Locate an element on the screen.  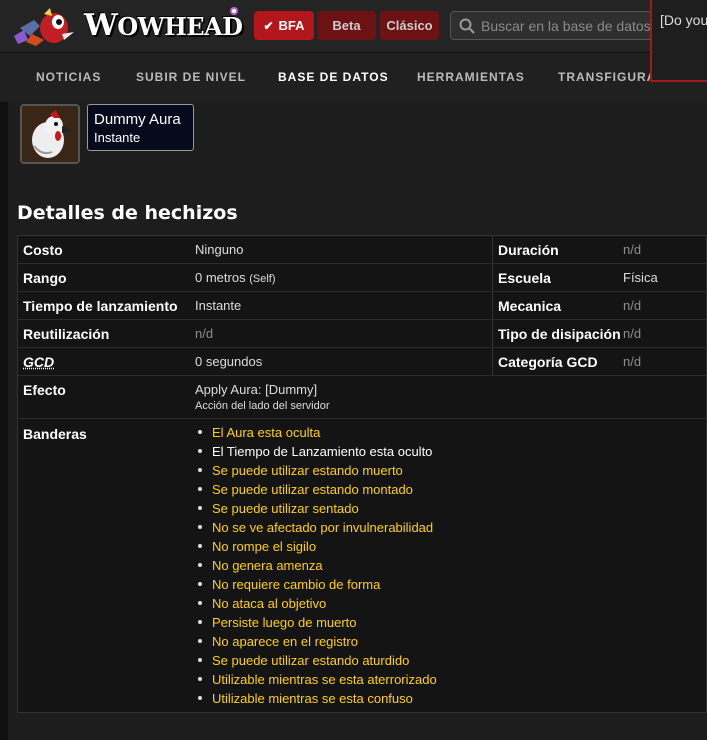
version-bfa-button: ✔ BFA is located at coordinates (284, 25).